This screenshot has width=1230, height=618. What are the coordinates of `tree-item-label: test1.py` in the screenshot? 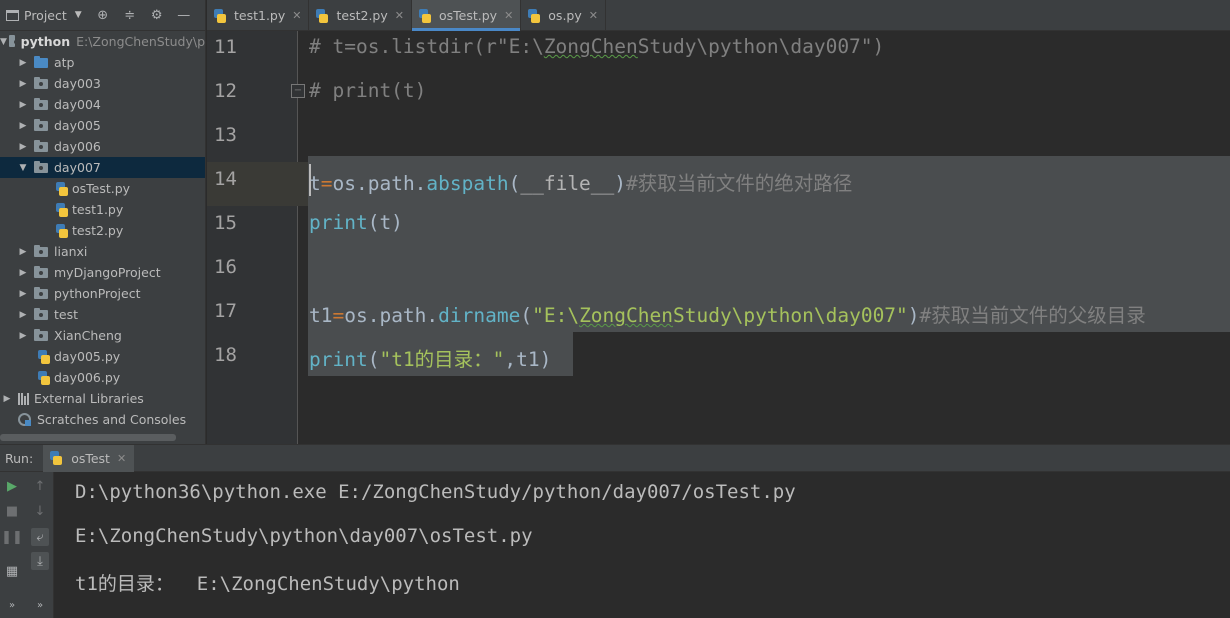 It's located at (98, 209).